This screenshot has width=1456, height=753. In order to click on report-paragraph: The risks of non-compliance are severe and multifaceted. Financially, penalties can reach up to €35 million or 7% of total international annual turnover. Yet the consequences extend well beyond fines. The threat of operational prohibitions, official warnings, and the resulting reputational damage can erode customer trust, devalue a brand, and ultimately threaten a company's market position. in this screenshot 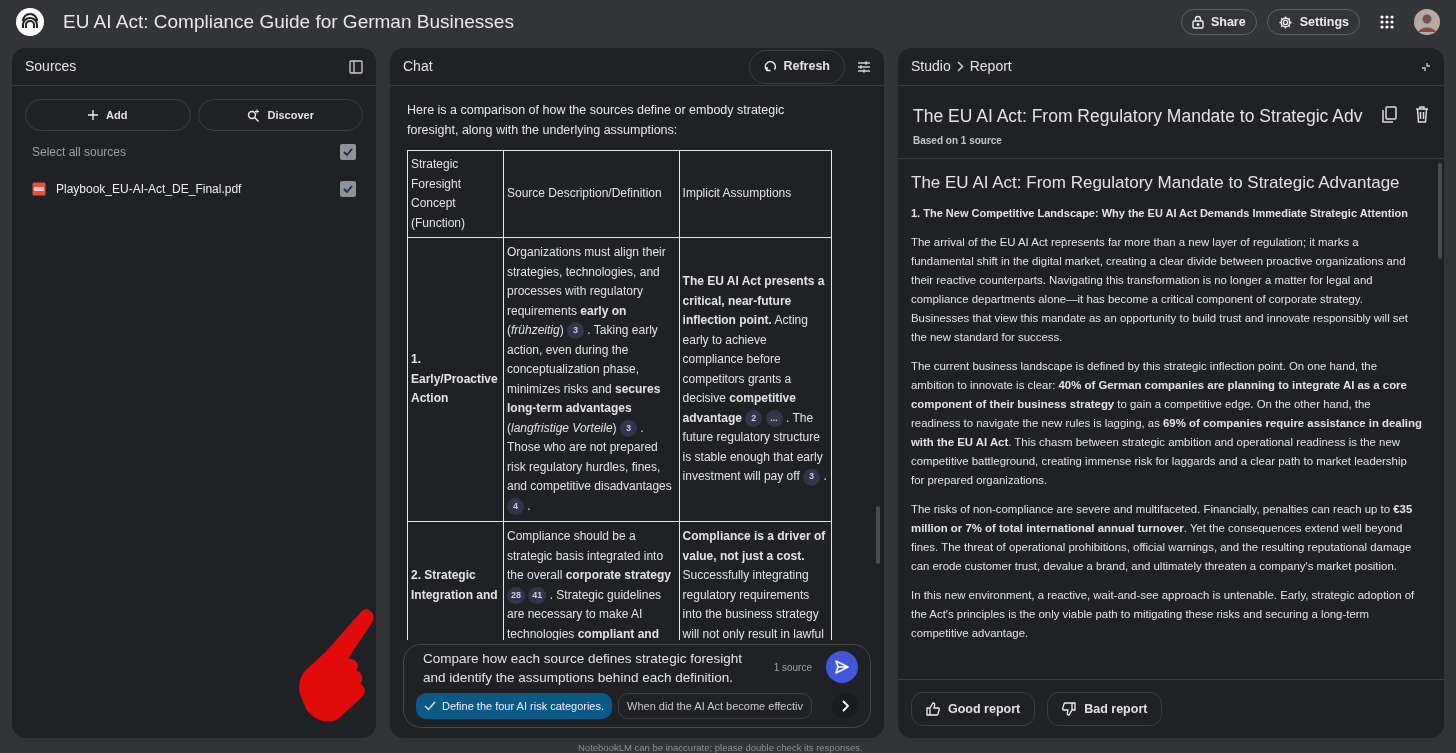, I will do `click(1162, 538)`.